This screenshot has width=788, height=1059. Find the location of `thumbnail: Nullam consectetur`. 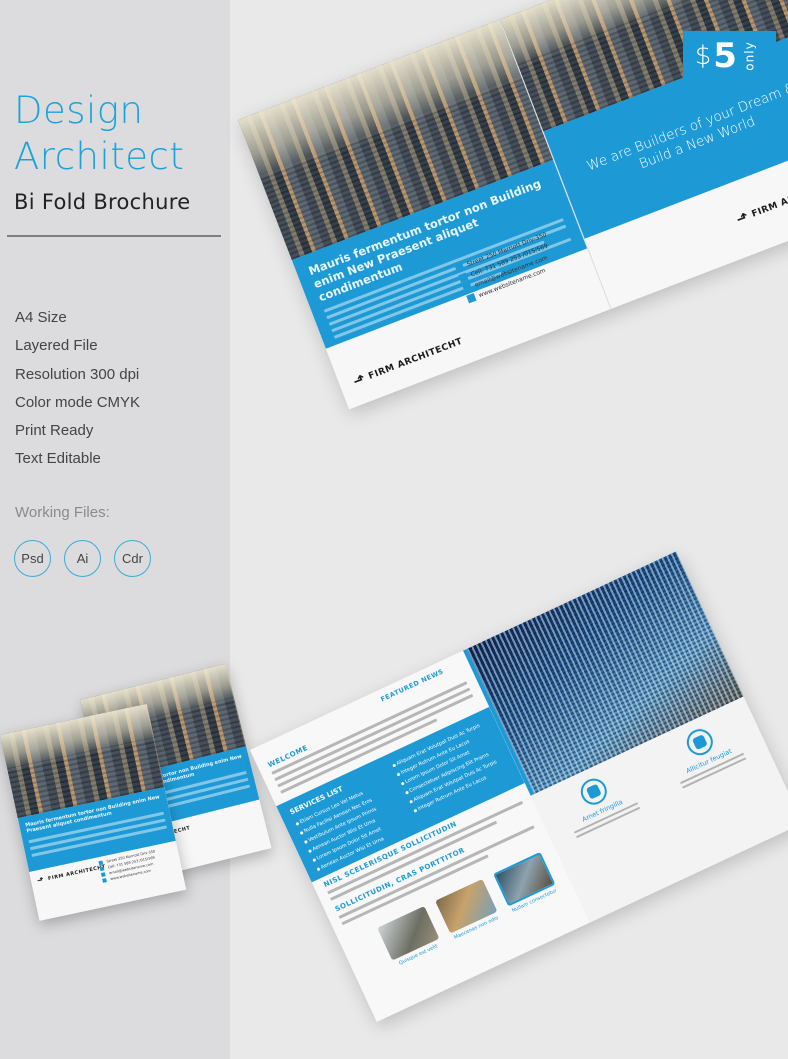

thumbnail: Nullam consectetur is located at coordinates (526, 883).